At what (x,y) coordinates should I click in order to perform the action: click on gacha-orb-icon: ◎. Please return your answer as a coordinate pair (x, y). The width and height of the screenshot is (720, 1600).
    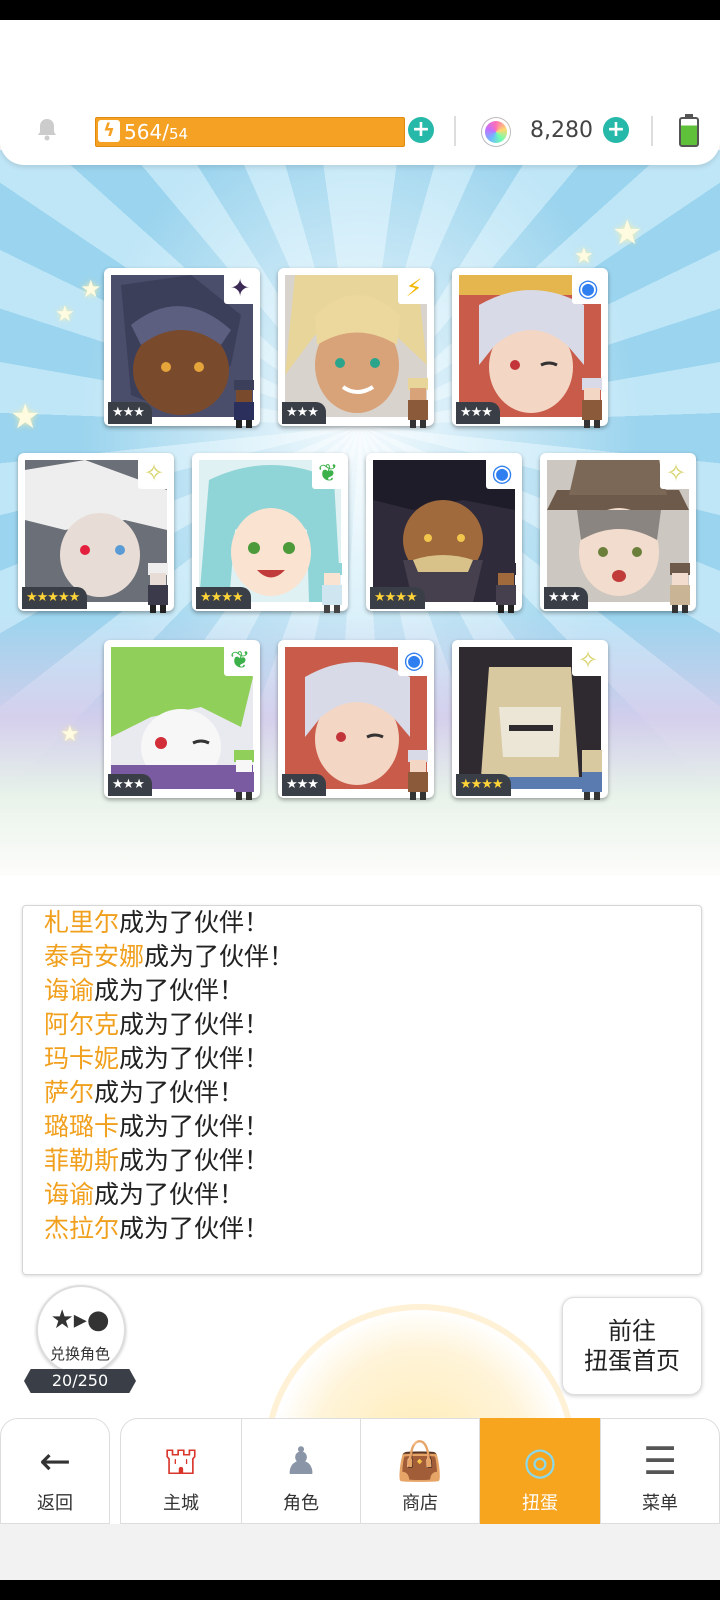
    Looking at the image, I should click on (540, 1461).